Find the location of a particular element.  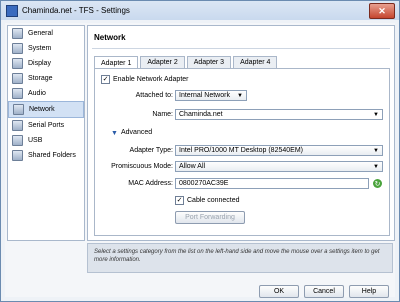

mac-address-field: 0800270AC39E is located at coordinates (272, 183).